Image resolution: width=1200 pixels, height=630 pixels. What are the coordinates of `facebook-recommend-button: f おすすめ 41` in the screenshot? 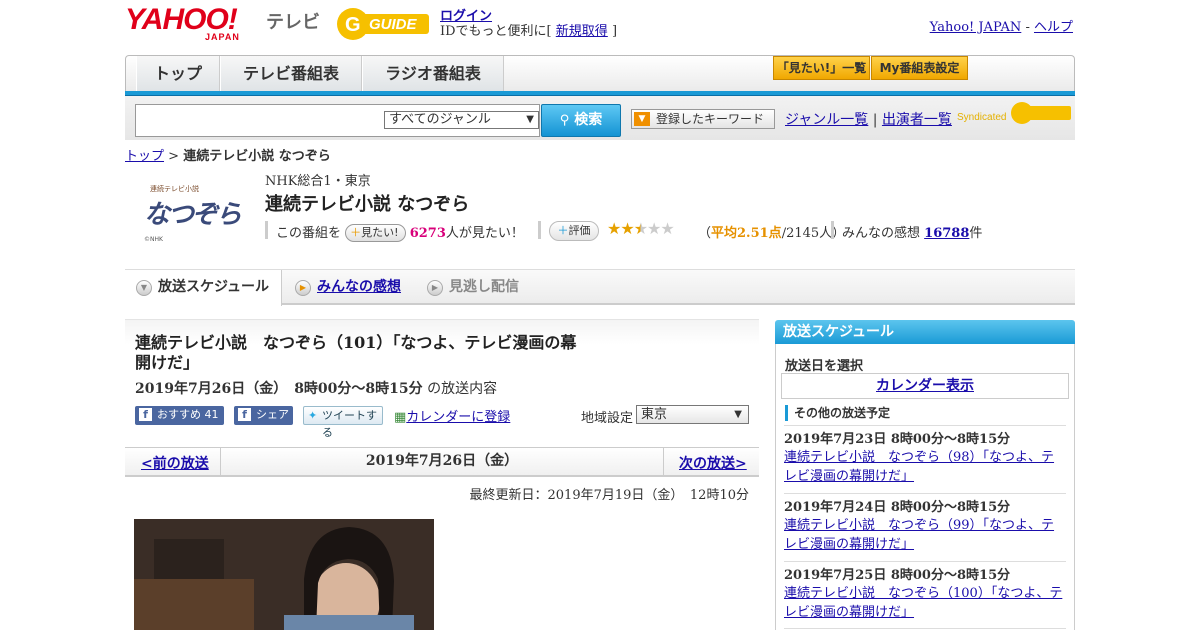 It's located at (179, 415).